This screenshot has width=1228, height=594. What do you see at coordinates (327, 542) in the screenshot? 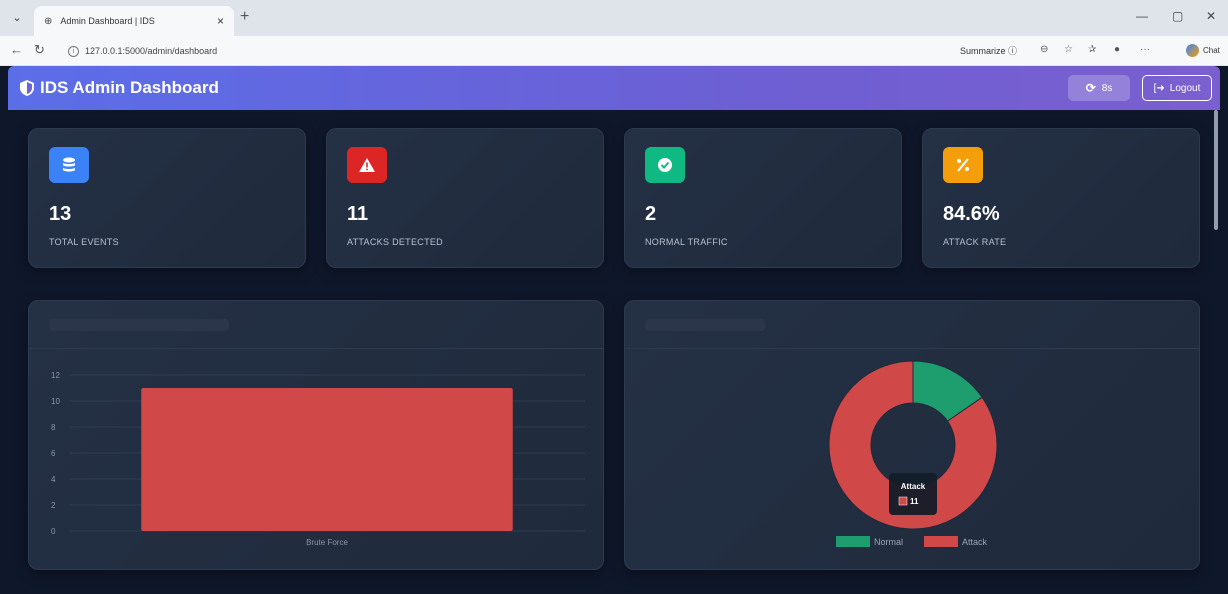
I see `x-tick-label: Brute Force` at bounding box center [327, 542].